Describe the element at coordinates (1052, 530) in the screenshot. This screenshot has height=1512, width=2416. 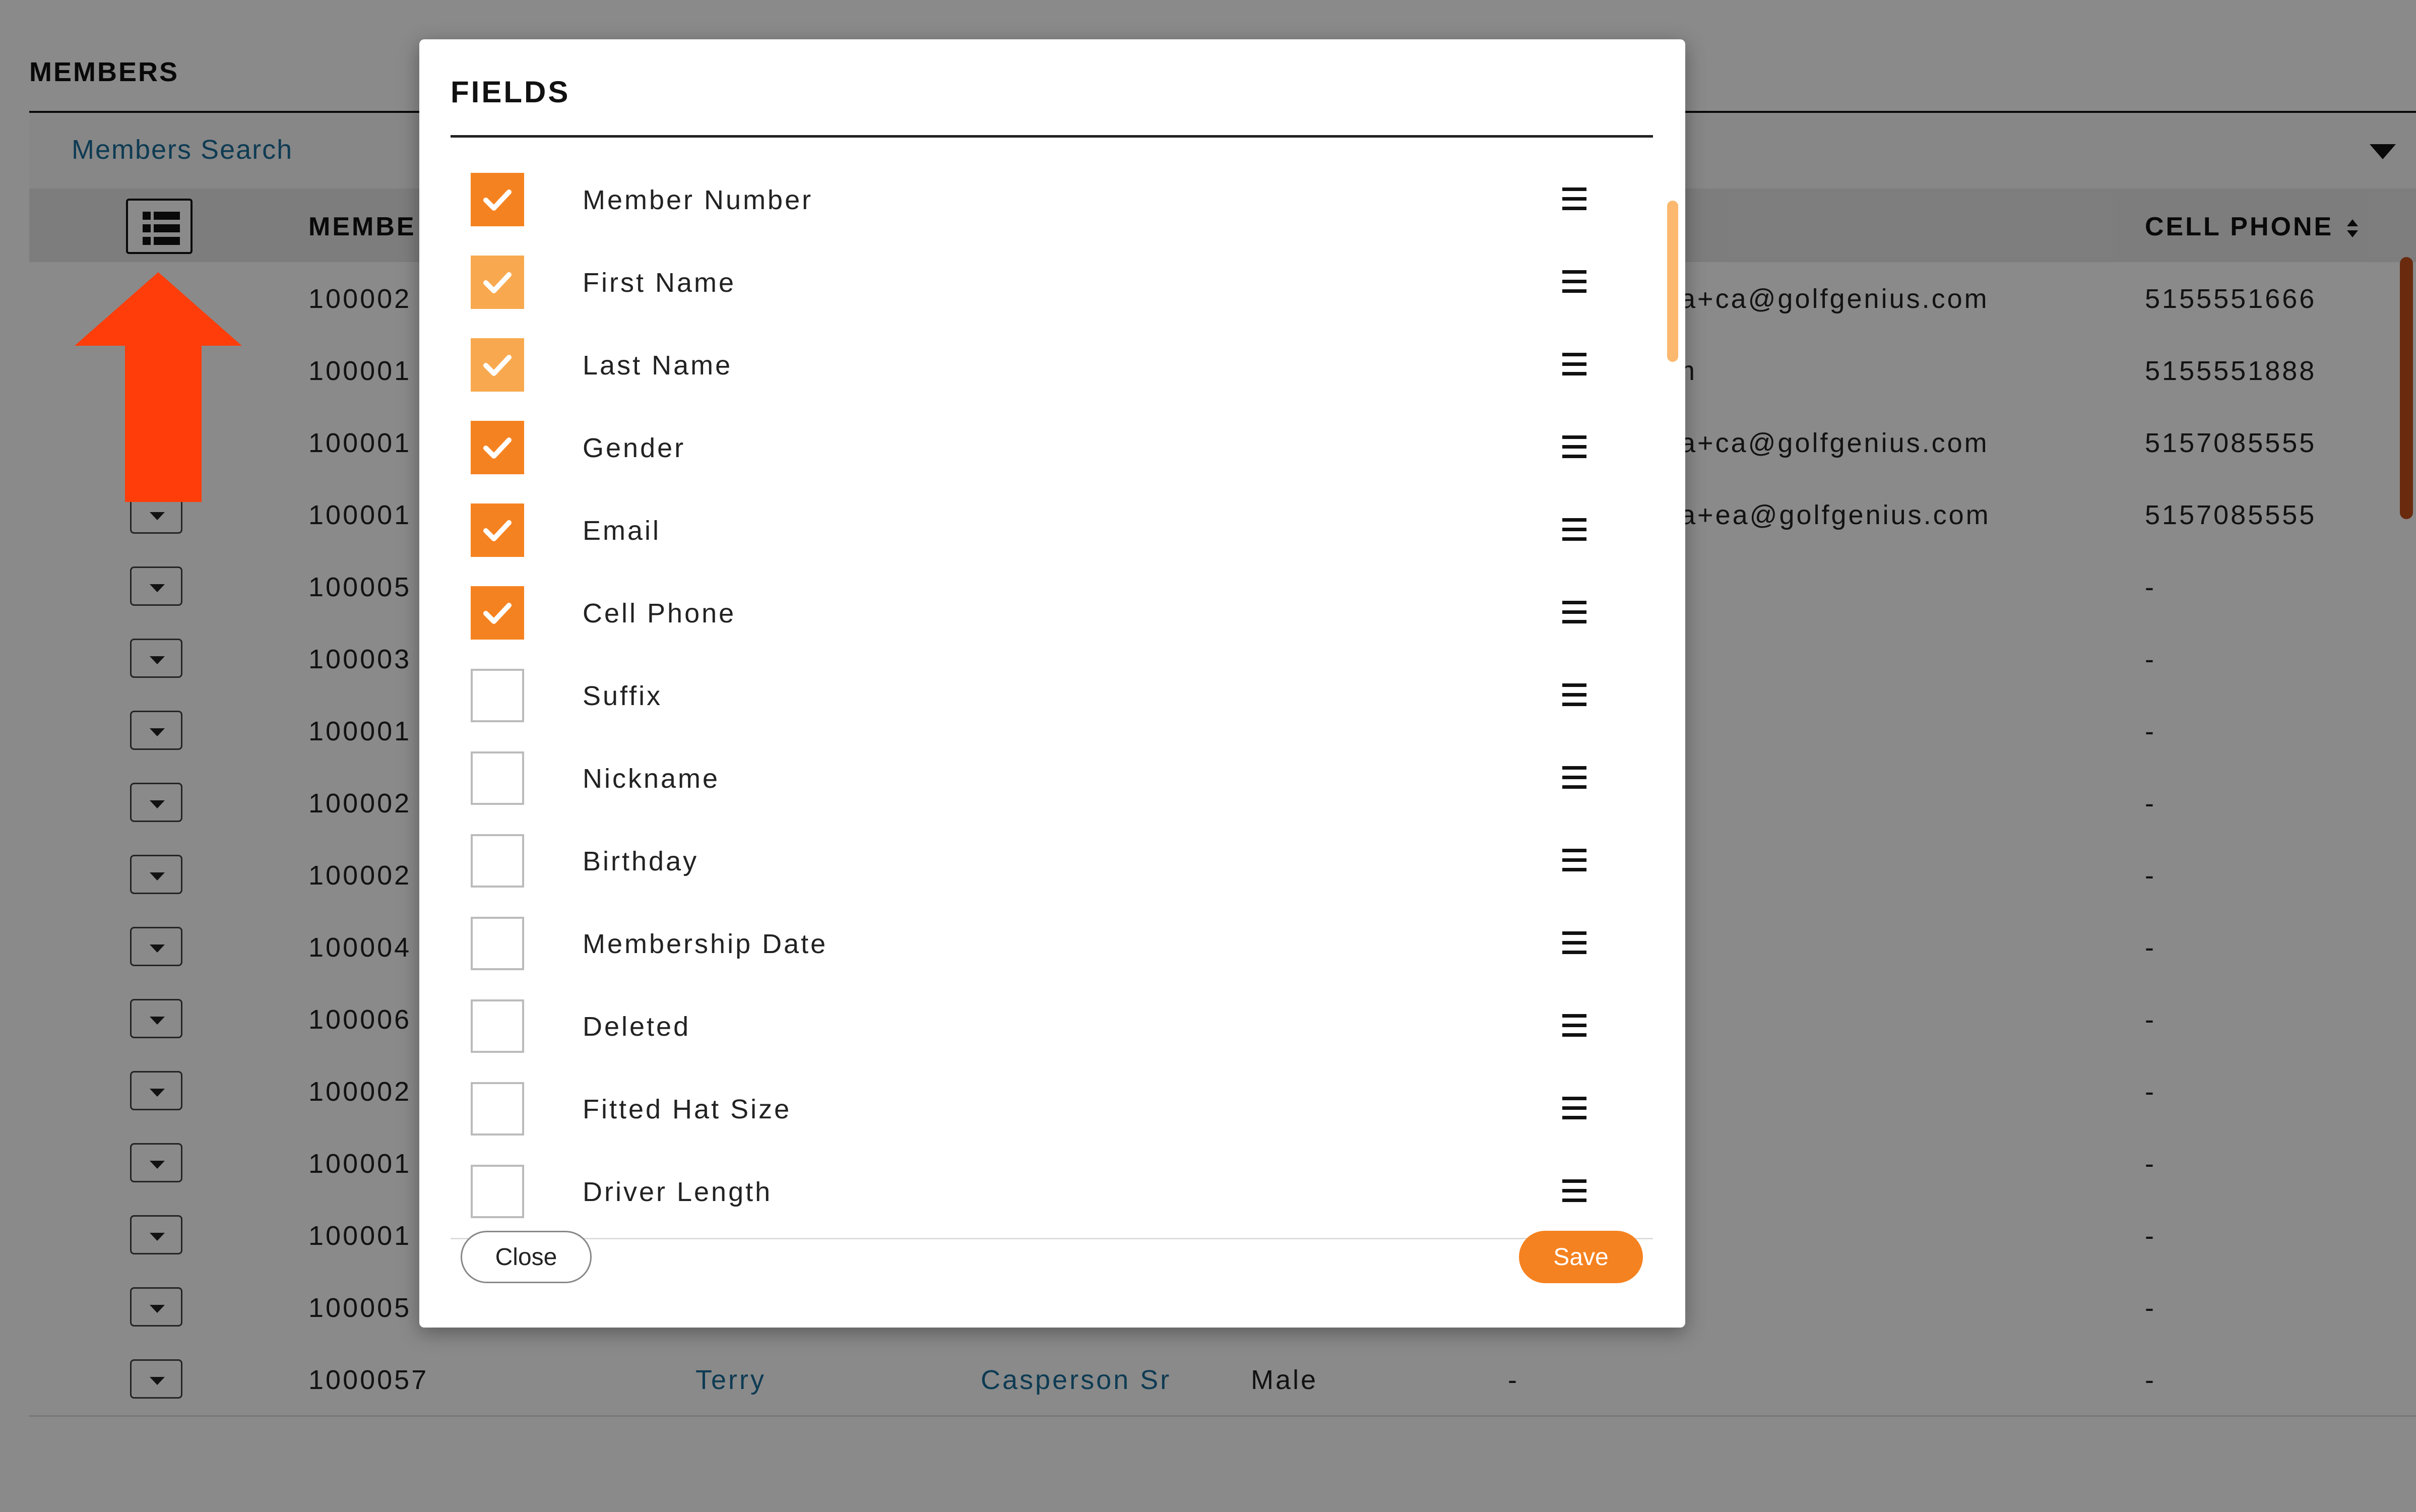
I see `field-row: Email` at that location.